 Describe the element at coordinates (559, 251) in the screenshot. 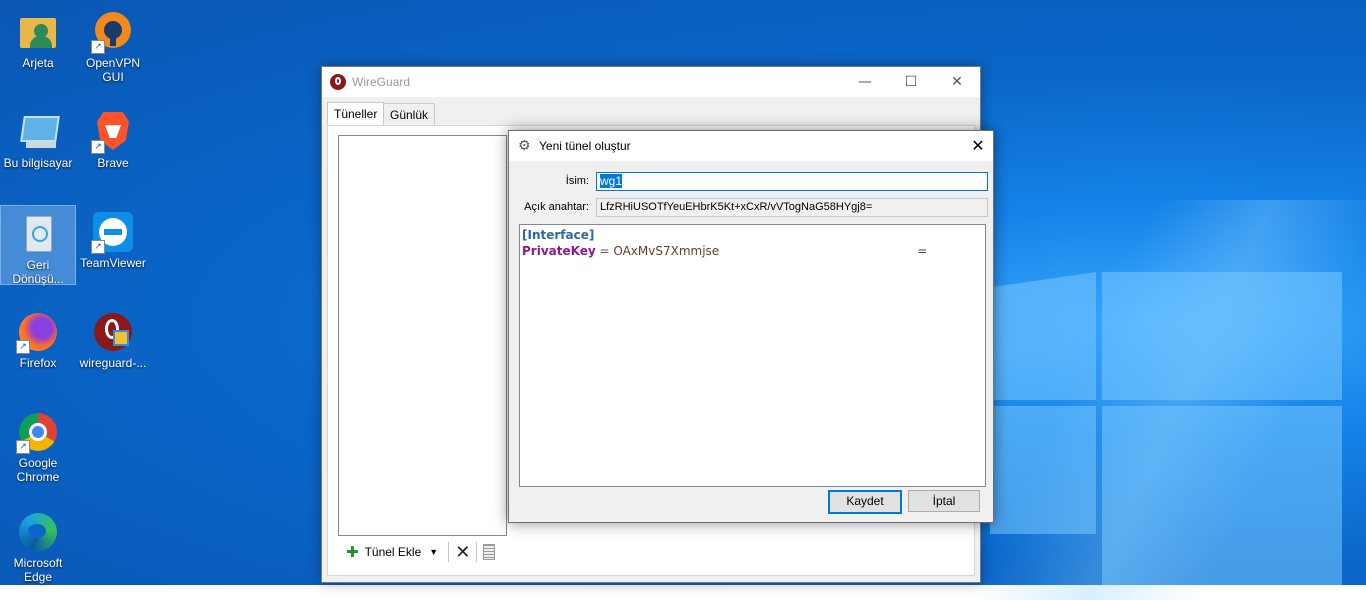

I see `config-key: PrivateKey` at that location.